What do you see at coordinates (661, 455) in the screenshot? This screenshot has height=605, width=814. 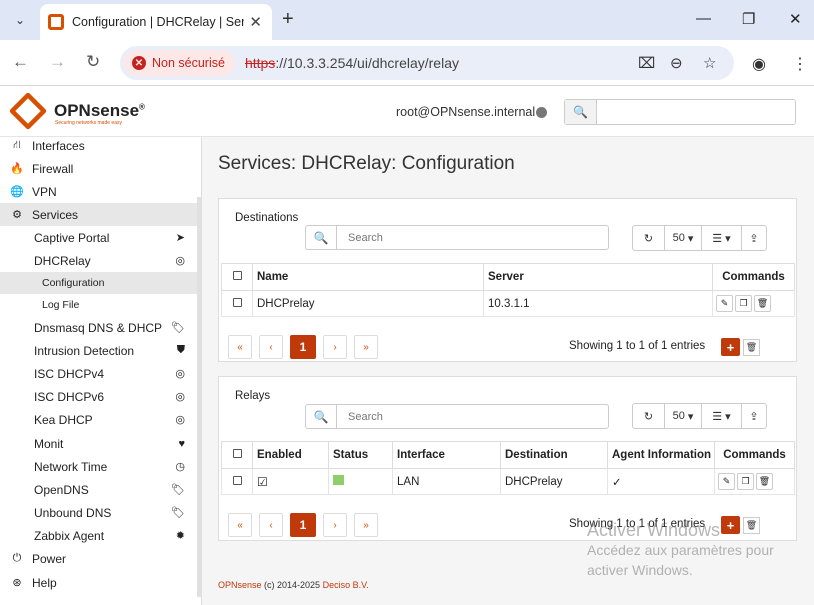 I see `column-header-agent-information: Agent Information` at bounding box center [661, 455].